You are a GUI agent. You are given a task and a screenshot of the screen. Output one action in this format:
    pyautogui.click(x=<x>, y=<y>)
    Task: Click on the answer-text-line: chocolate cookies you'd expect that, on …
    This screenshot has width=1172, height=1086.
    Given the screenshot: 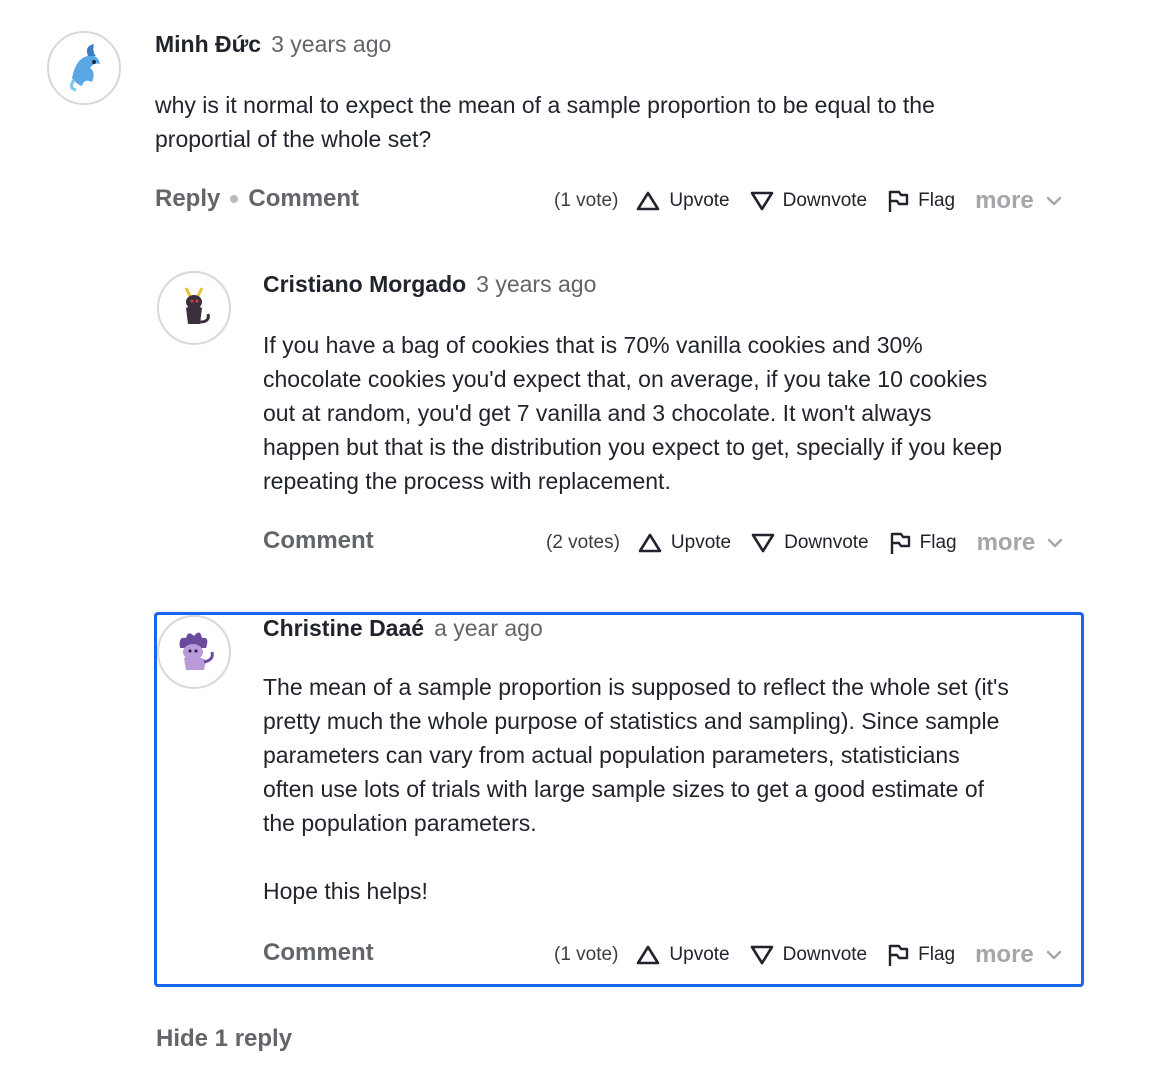 What is the action you would take?
    pyautogui.click(x=625, y=379)
    